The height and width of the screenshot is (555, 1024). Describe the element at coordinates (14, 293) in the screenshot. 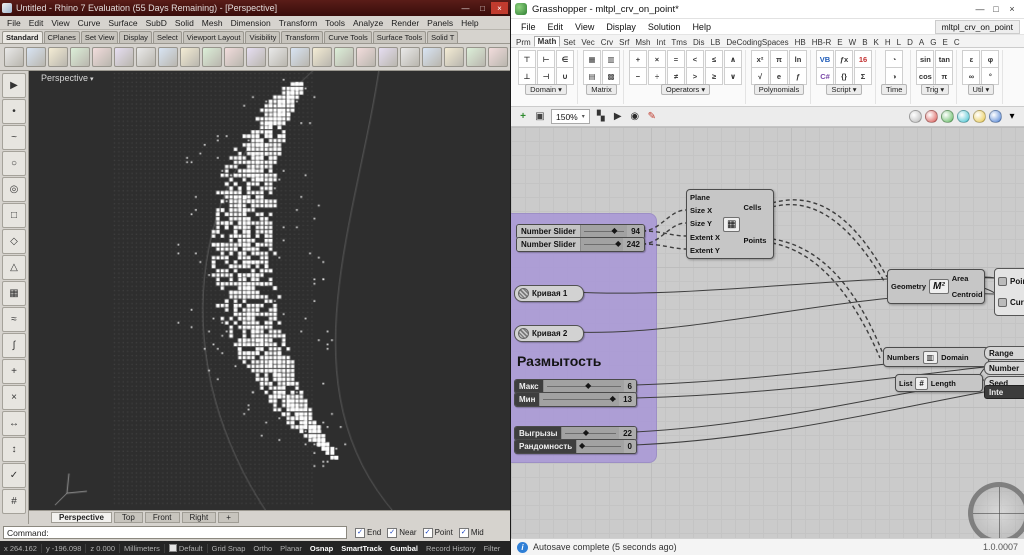

I see `surface-icon: ▦` at that location.